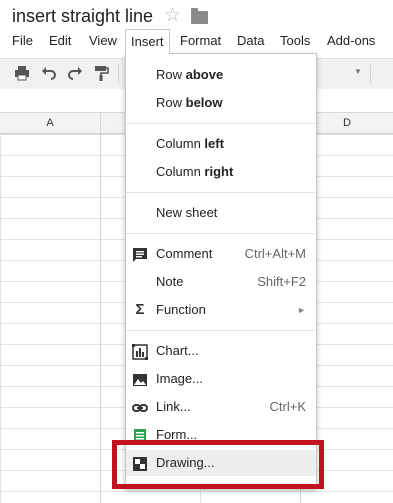  I want to click on menu-item-function: Σ Function ►, so click(221, 310).